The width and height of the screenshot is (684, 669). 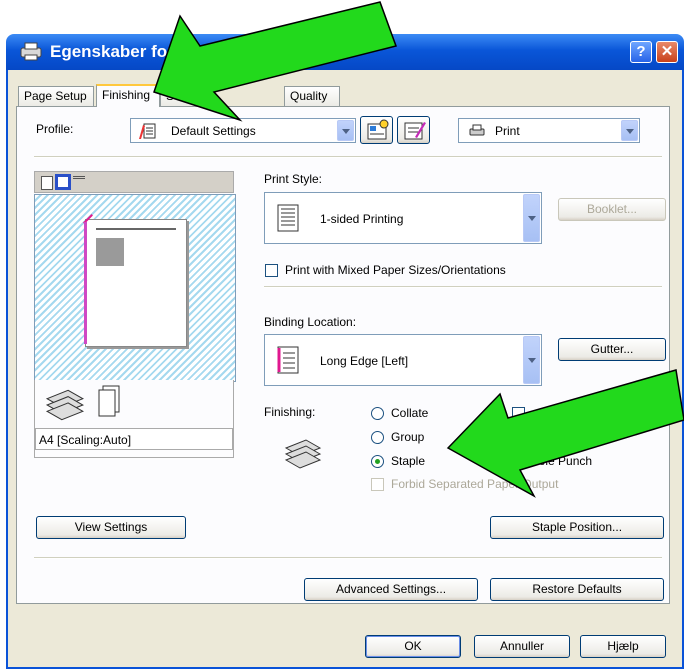 I want to click on profile-value: Default Settings, so click(x=213, y=131).